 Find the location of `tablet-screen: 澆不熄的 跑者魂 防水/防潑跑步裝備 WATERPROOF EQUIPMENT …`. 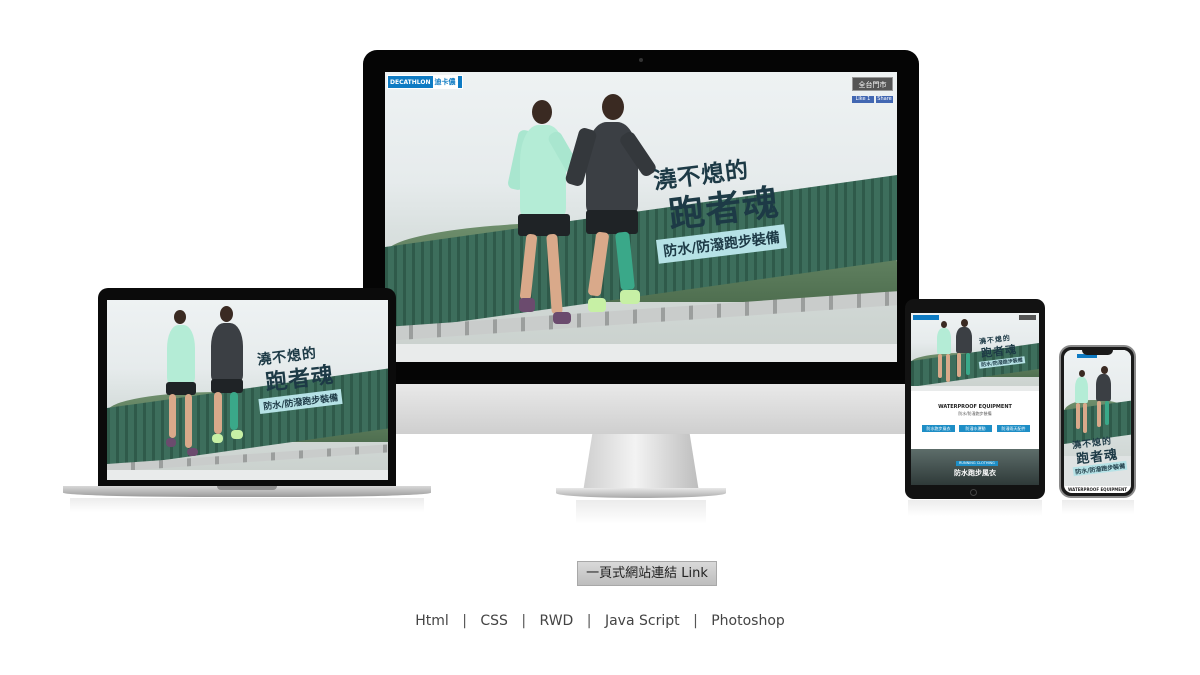

tablet-screen: 澆不熄的 跑者魂 防水/防潑跑步裝備 WATERPROOF EQUIPMENT … is located at coordinates (975, 399).